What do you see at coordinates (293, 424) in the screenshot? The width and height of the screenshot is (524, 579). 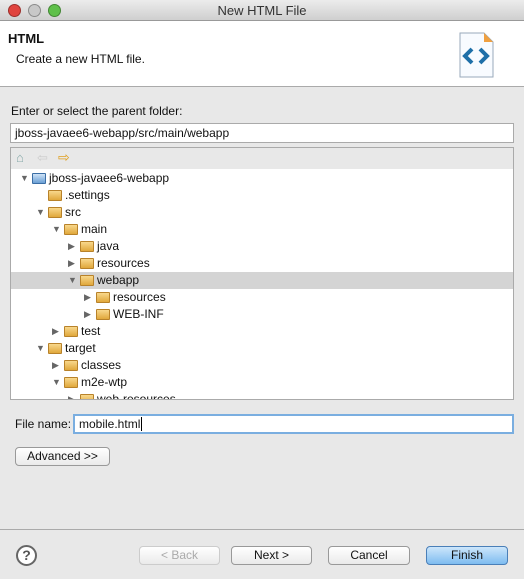 I see `file-name-input: mobile.html` at bounding box center [293, 424].